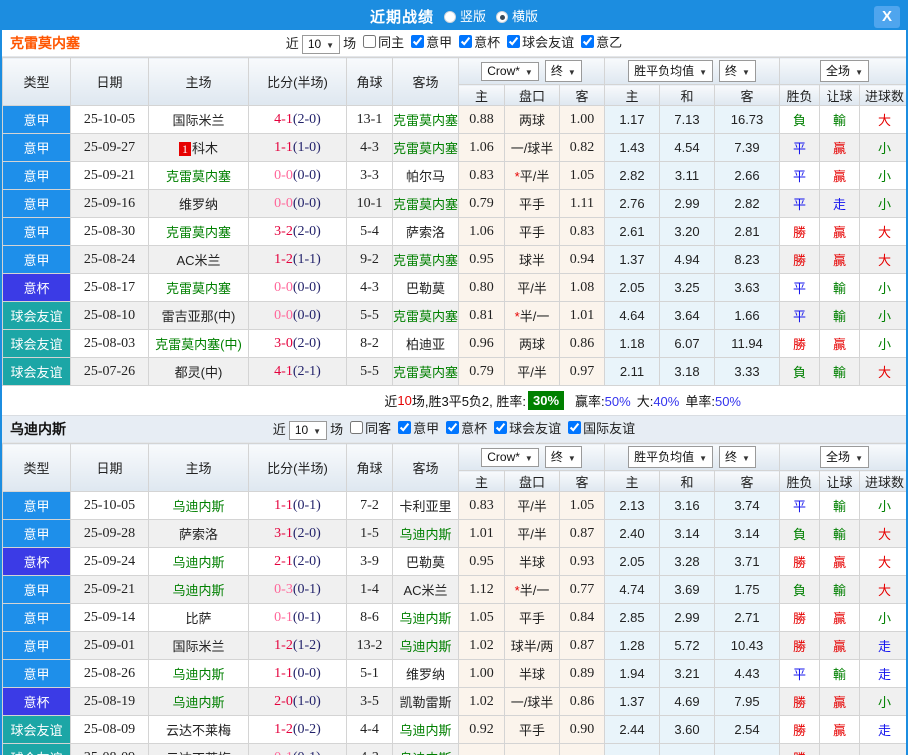 The height and width of the screenshot is (755, 908). I want to click on same-venue-filter: 同主, so click(383, 41).